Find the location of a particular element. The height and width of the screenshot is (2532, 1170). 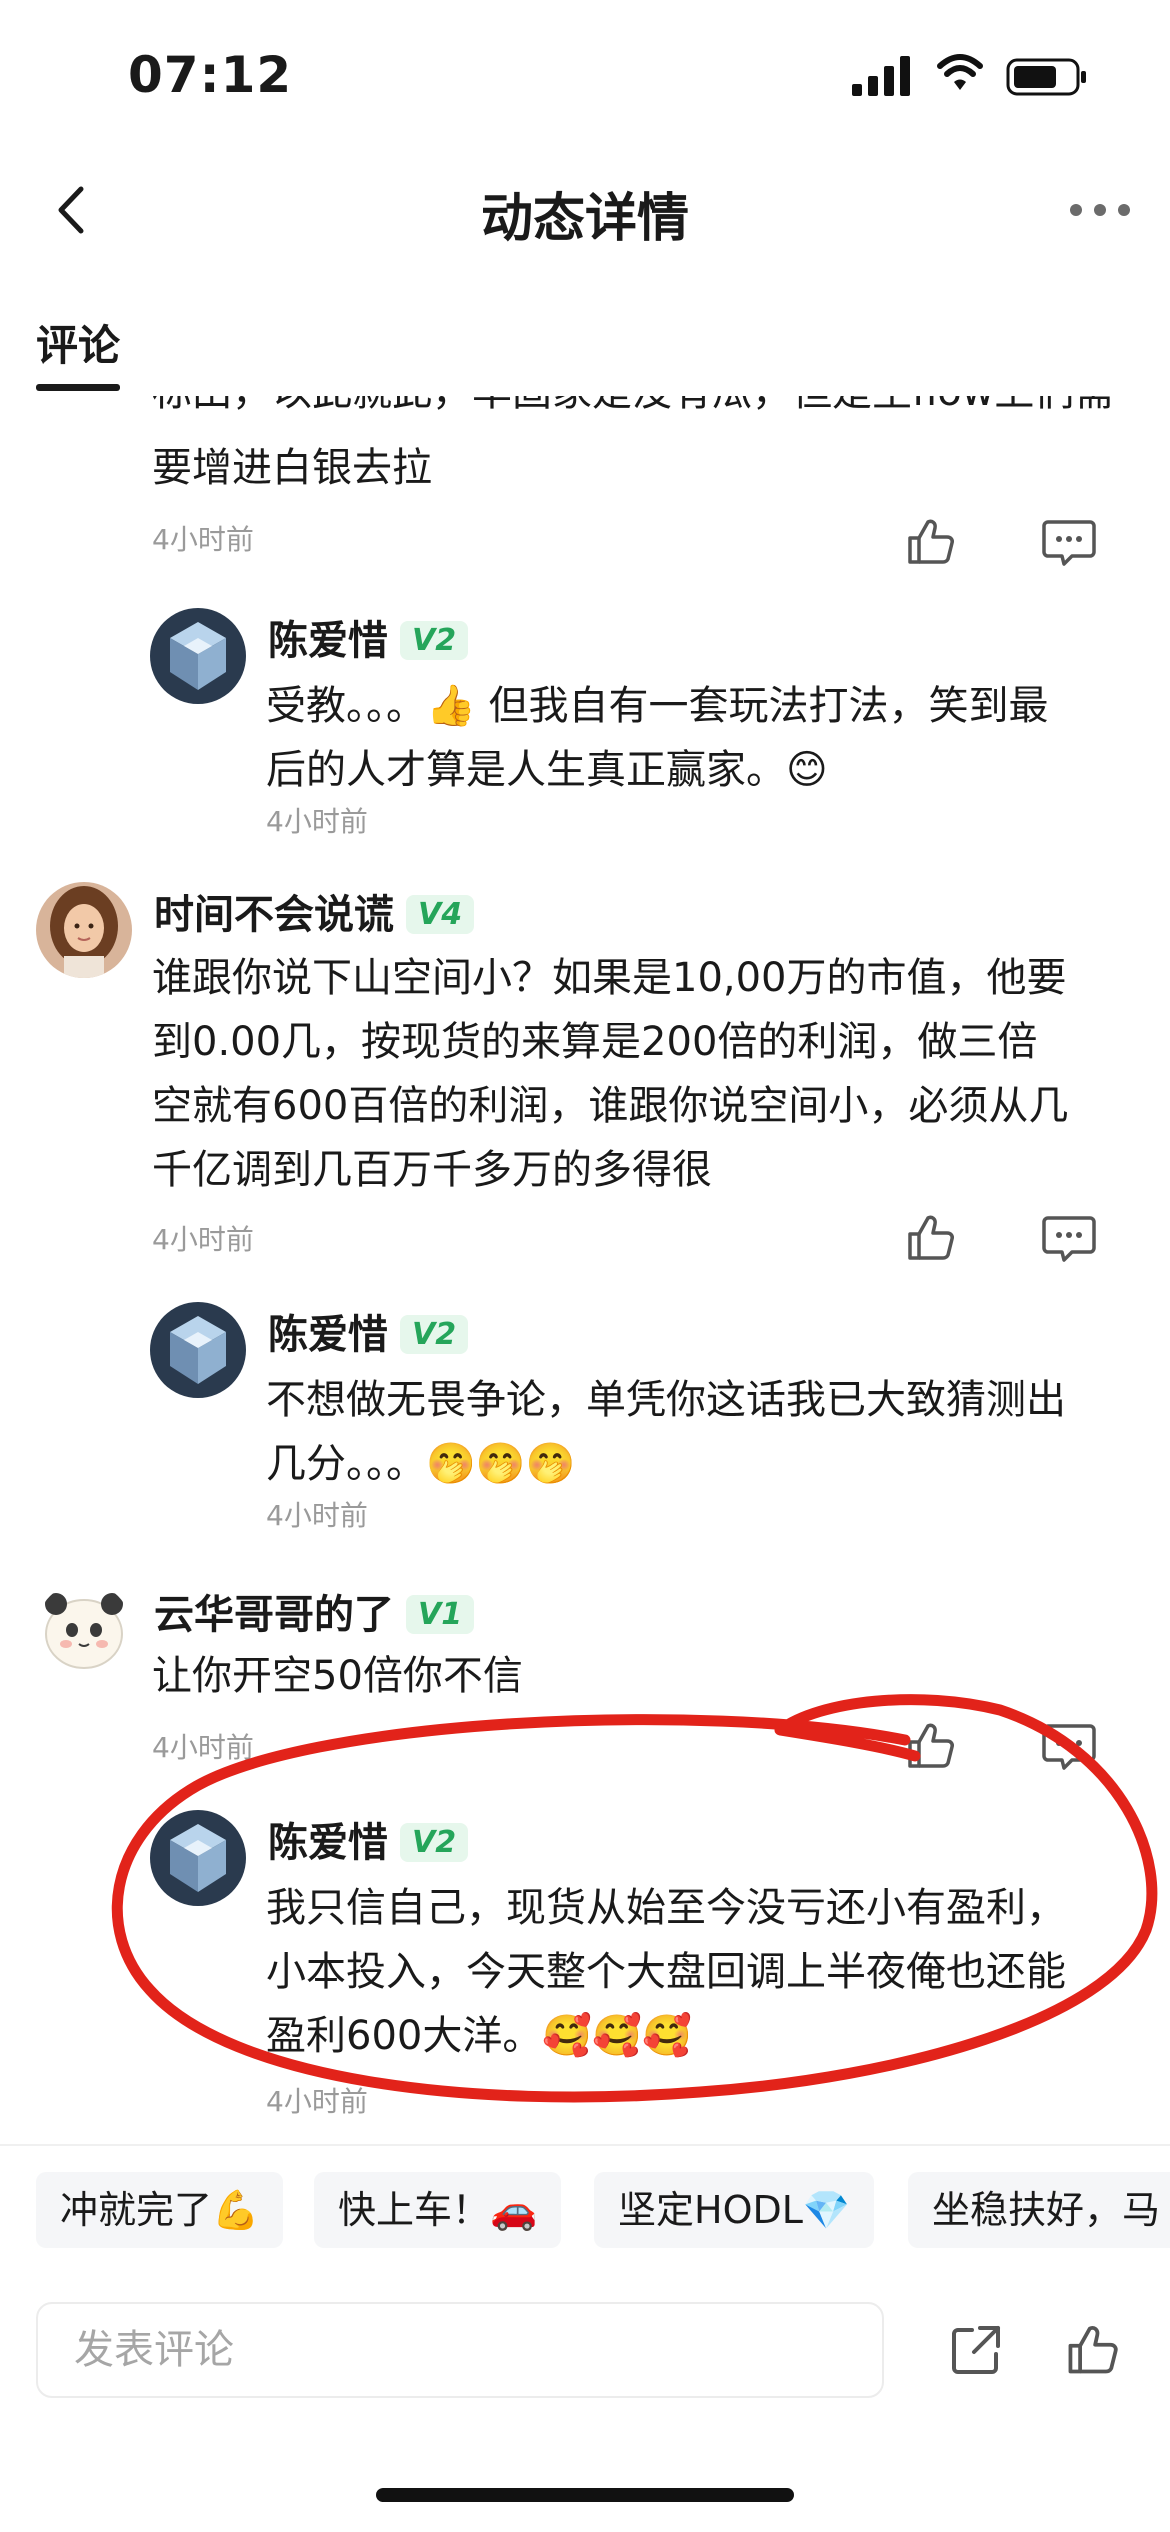

quick-reply-chip: 坐稳扶好，马 is located at coordinates (1039, 2210).